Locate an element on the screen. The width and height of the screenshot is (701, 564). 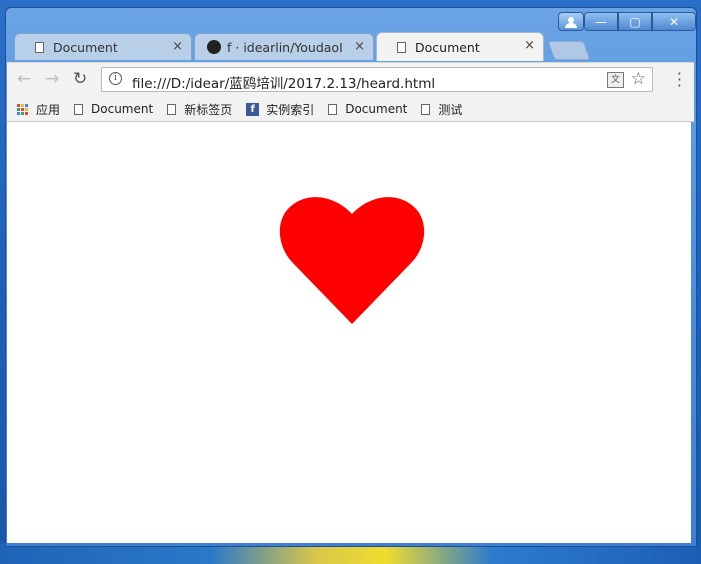
bookmark-star-icon: ☆ is located at coordinates (638, 79).